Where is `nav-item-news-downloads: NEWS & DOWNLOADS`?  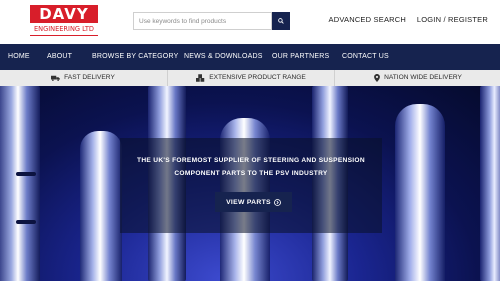 nav-item-news-downloads: NEWS & DOWNLOADS is located at coordinates (223, 57).